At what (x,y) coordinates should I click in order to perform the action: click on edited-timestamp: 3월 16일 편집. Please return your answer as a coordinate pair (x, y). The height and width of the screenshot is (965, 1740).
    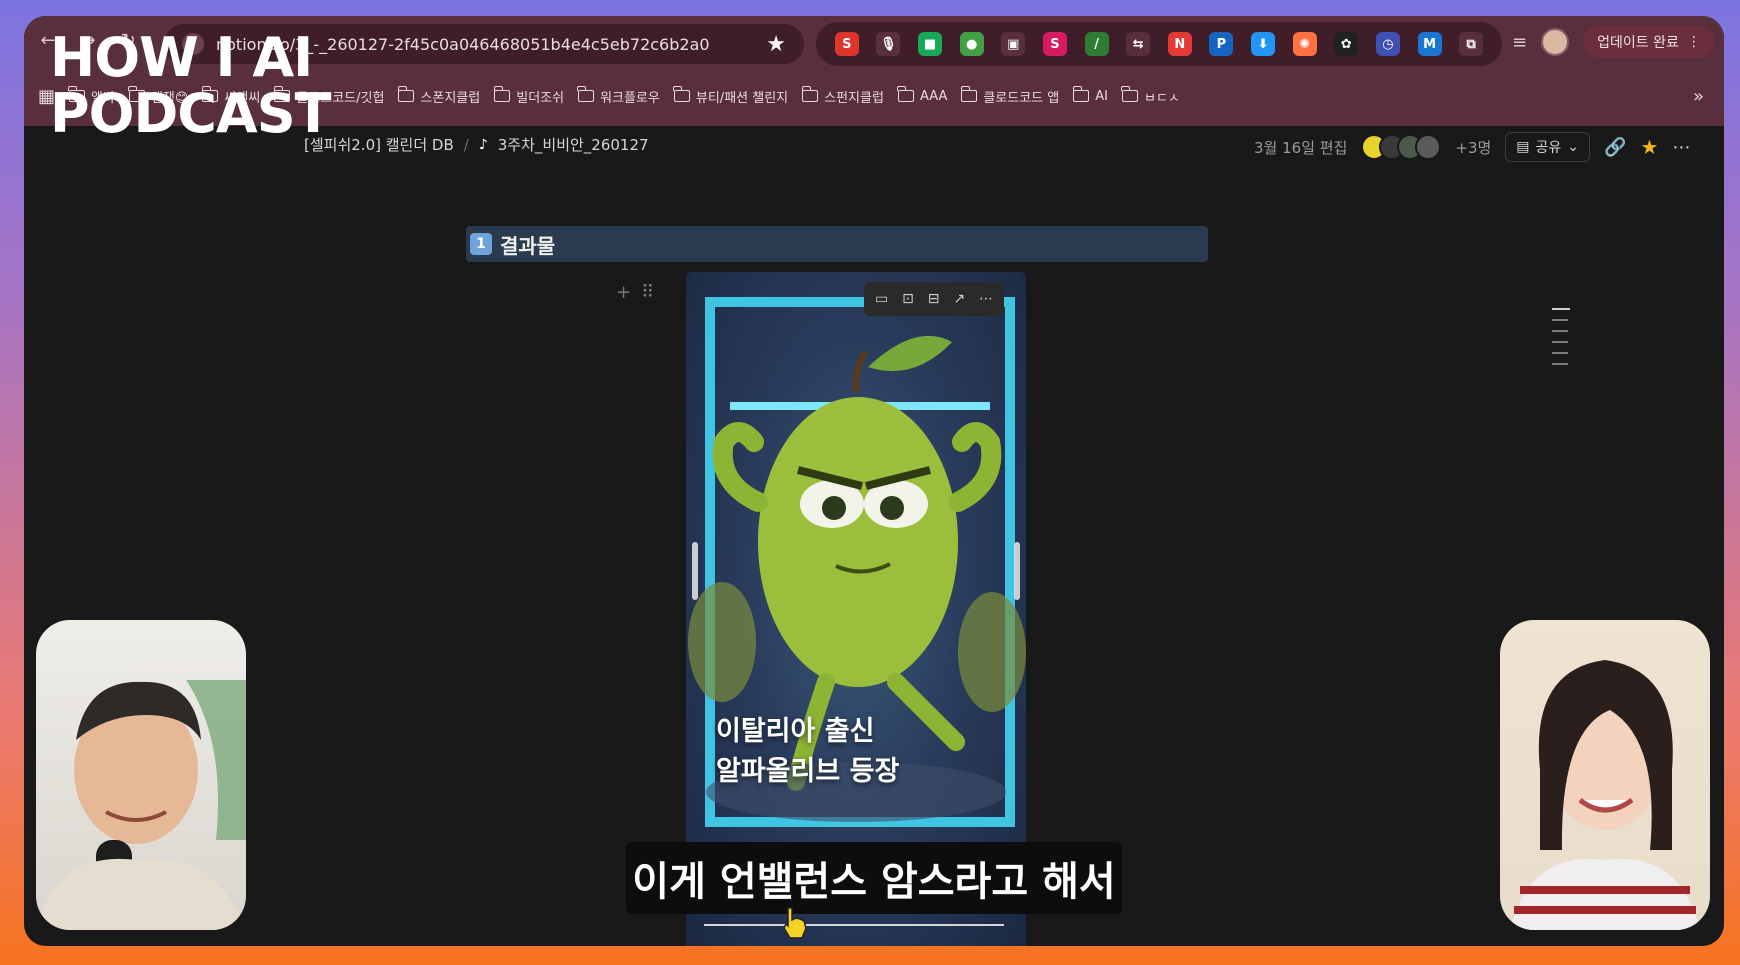
    Looking at the image, I should click on (1301, 147).